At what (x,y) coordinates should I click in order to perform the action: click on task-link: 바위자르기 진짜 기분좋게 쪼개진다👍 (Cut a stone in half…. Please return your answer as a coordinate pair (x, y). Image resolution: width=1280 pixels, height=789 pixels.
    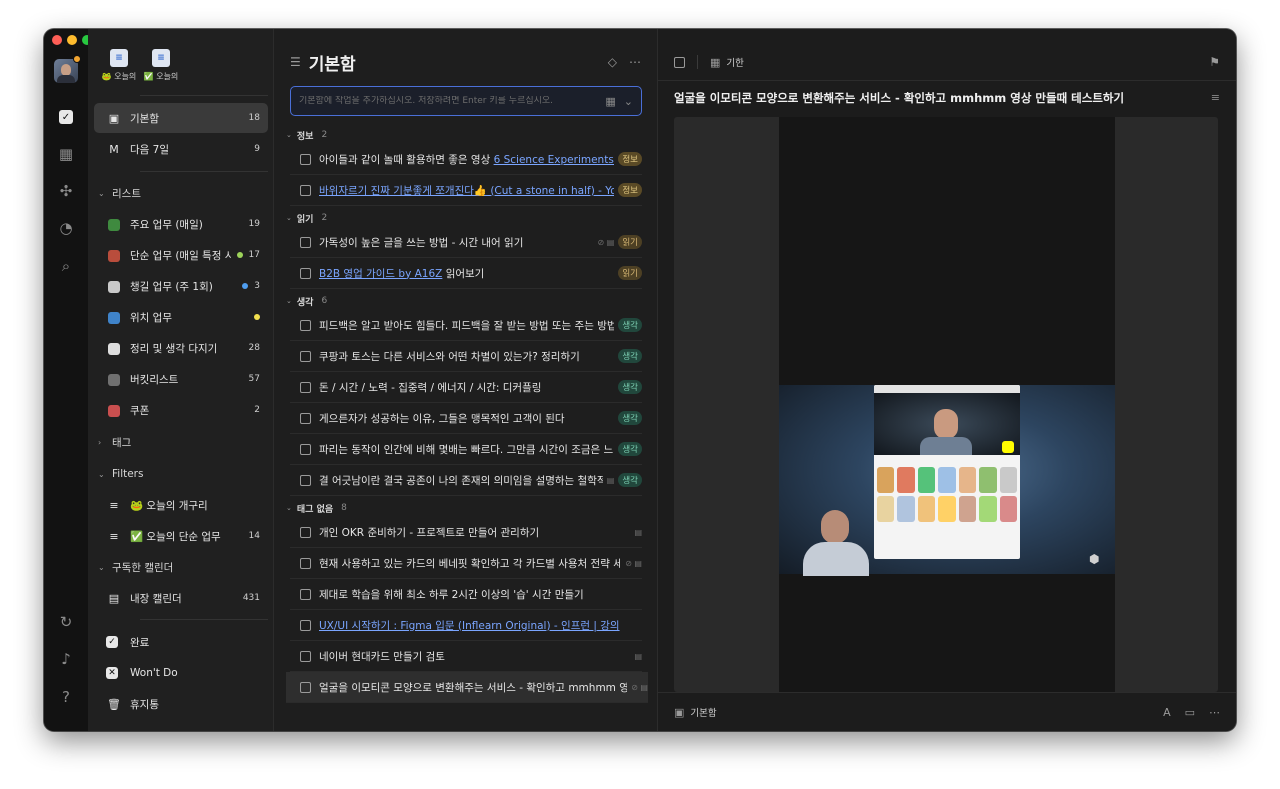
    Looking at the image, I should click on (466, 191).